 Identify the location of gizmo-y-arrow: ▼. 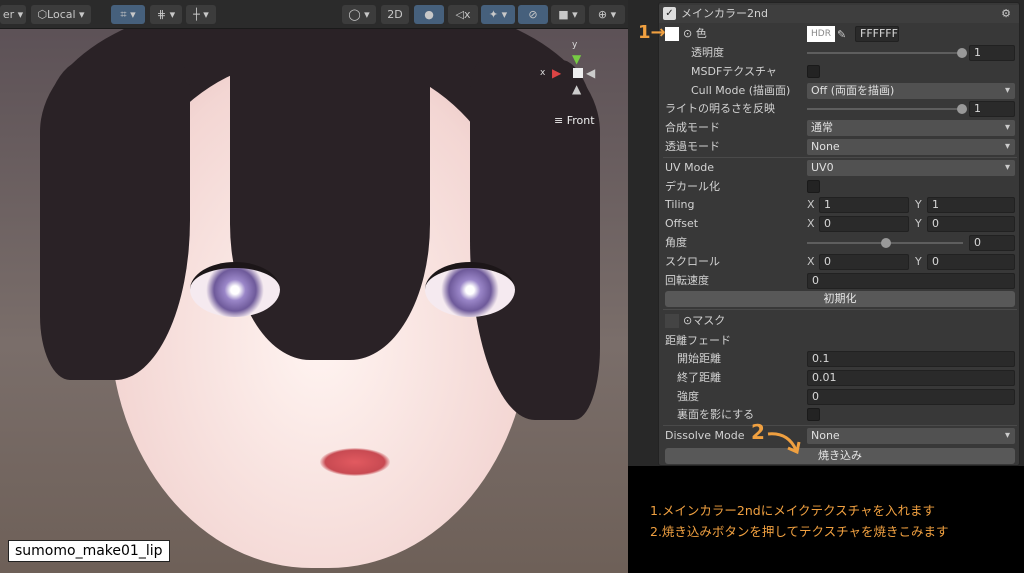
(576, 59).